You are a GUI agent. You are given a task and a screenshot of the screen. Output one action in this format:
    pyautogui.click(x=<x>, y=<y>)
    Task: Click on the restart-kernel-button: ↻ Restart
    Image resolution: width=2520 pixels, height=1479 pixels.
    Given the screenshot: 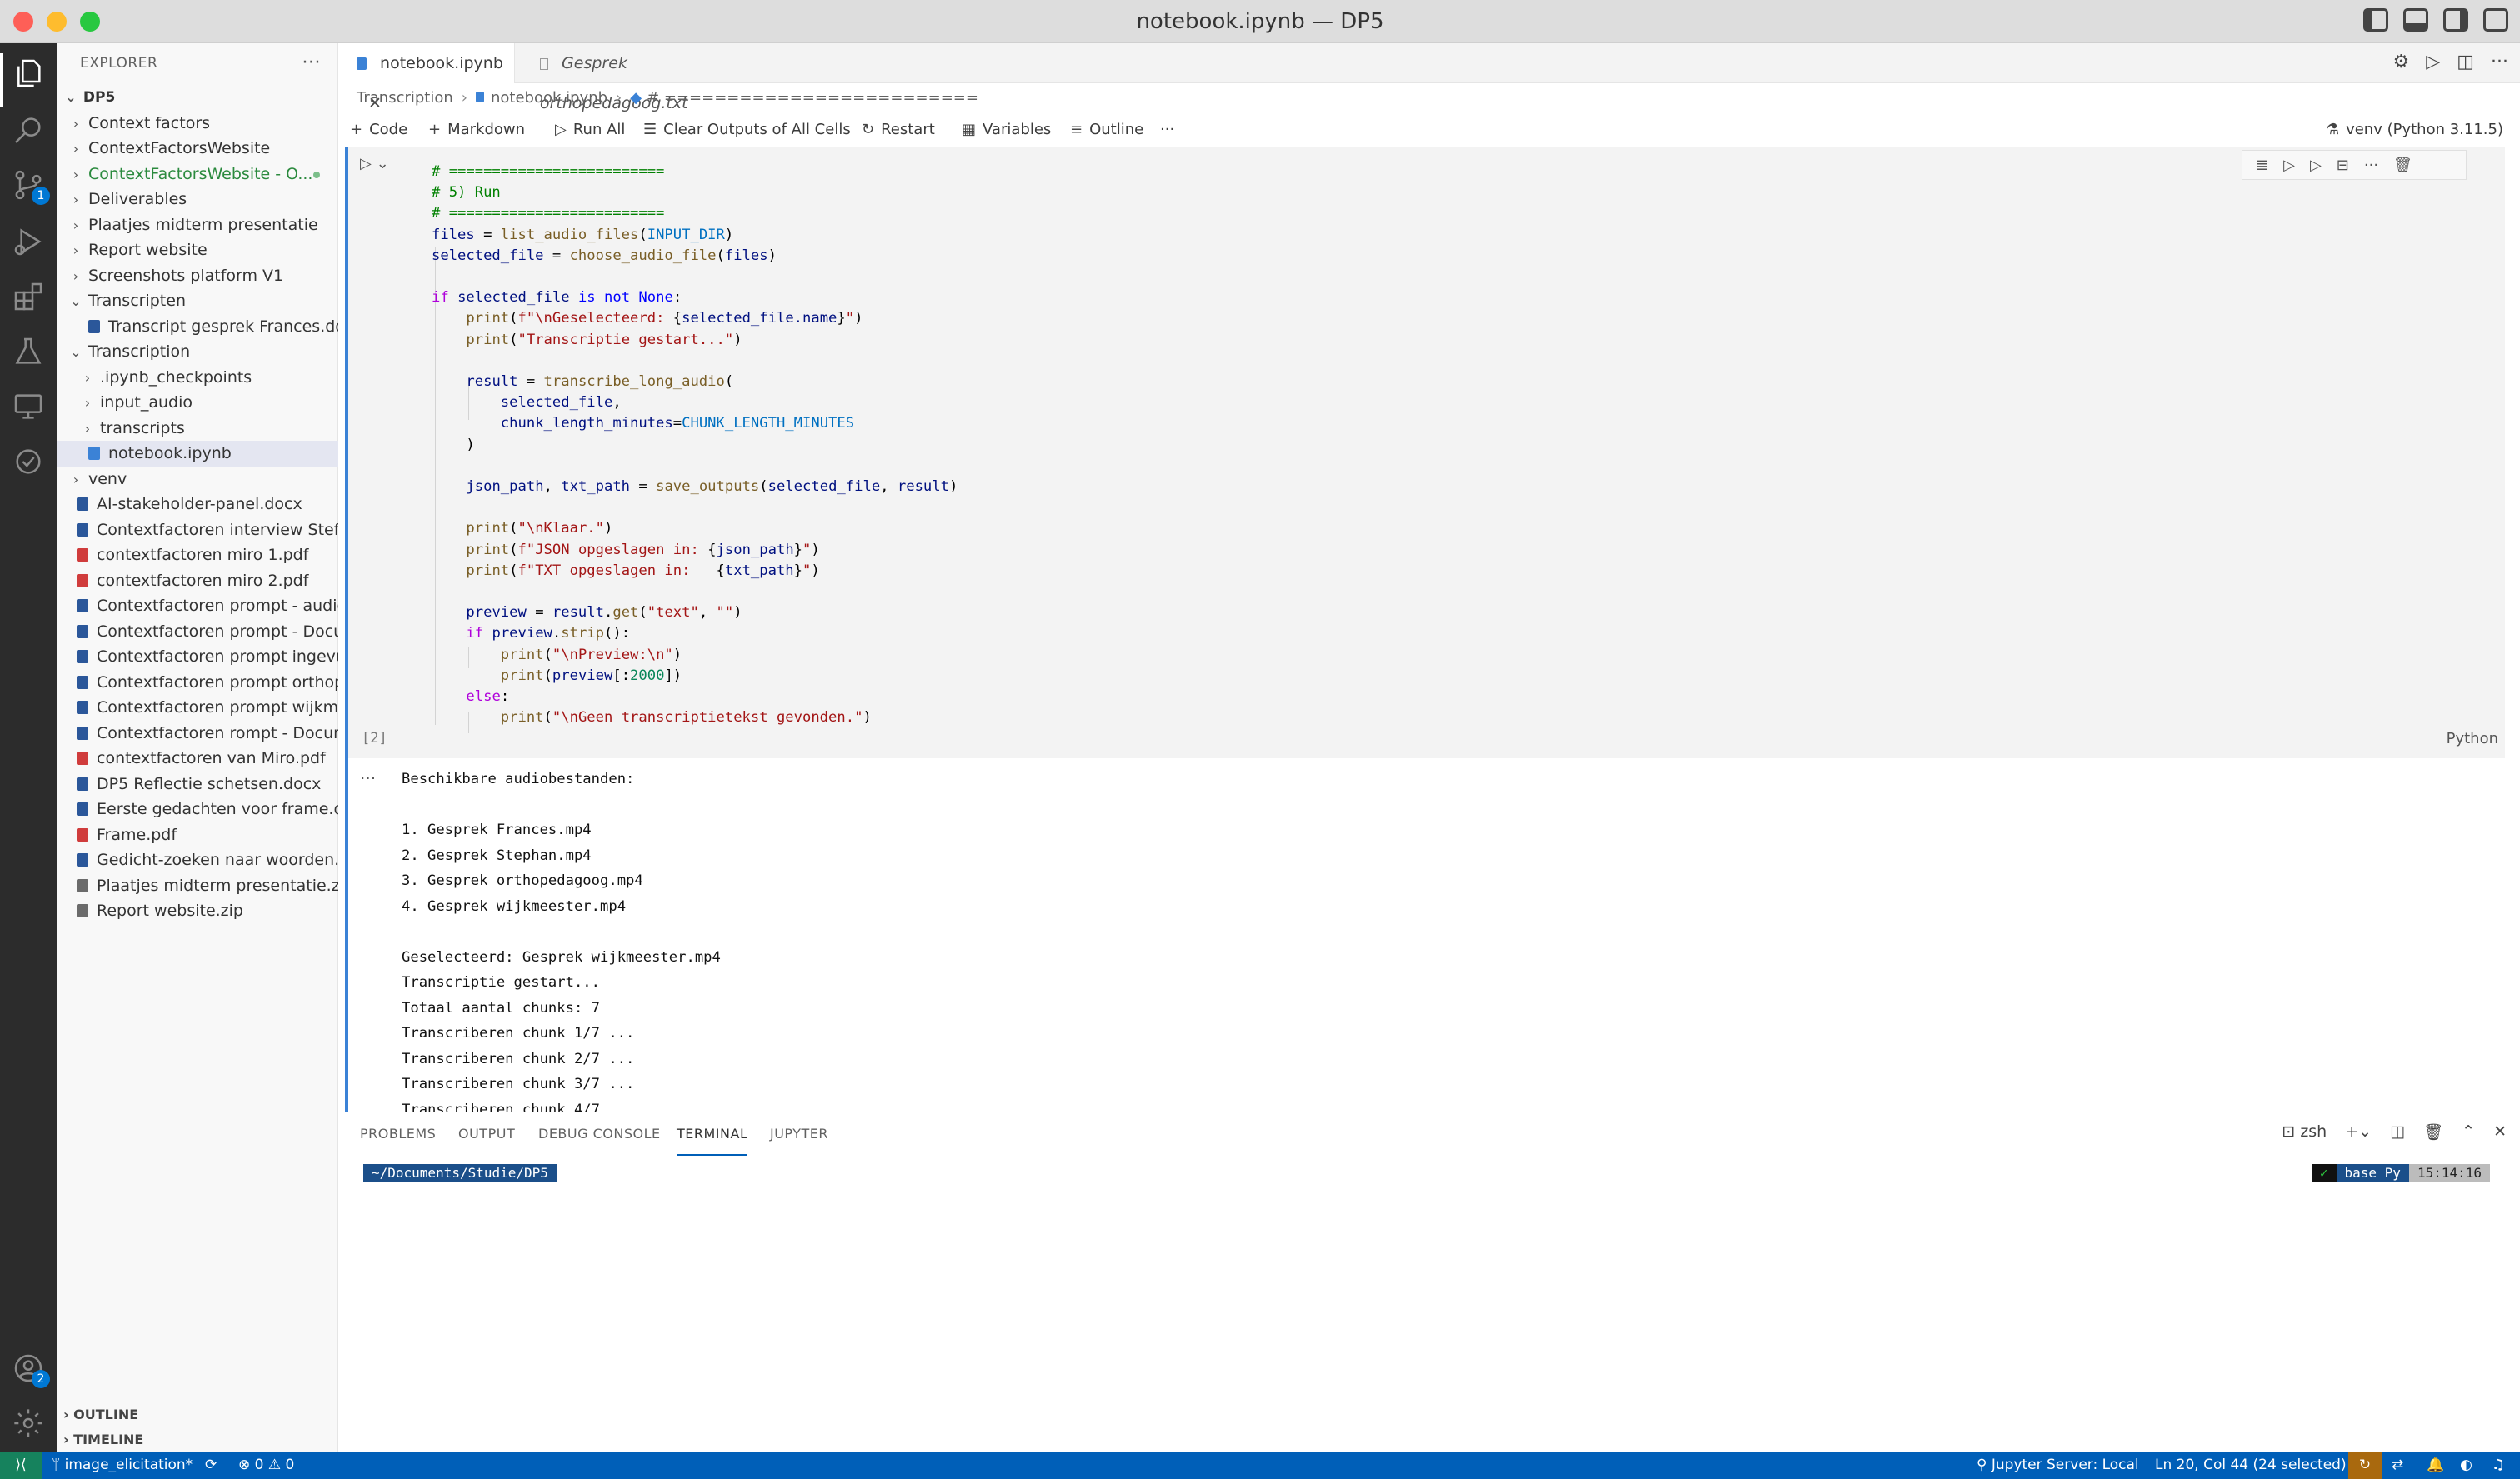 What is the action you would take?
    pyautogui.click(x=899, y=130)
    